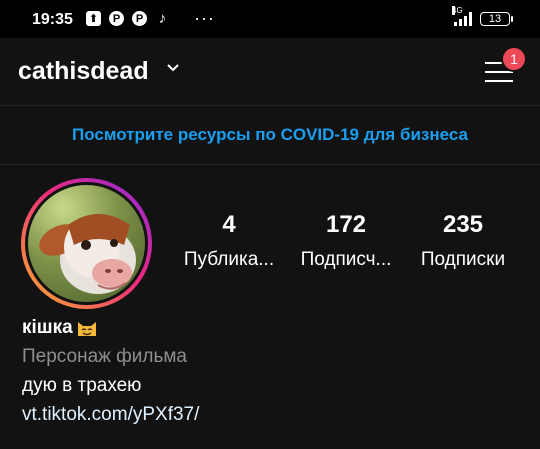 The image size is (540, 449). Describe the element at coordinates (463, 259) in the screenshot. I see `following-label: Подписки` at that location.